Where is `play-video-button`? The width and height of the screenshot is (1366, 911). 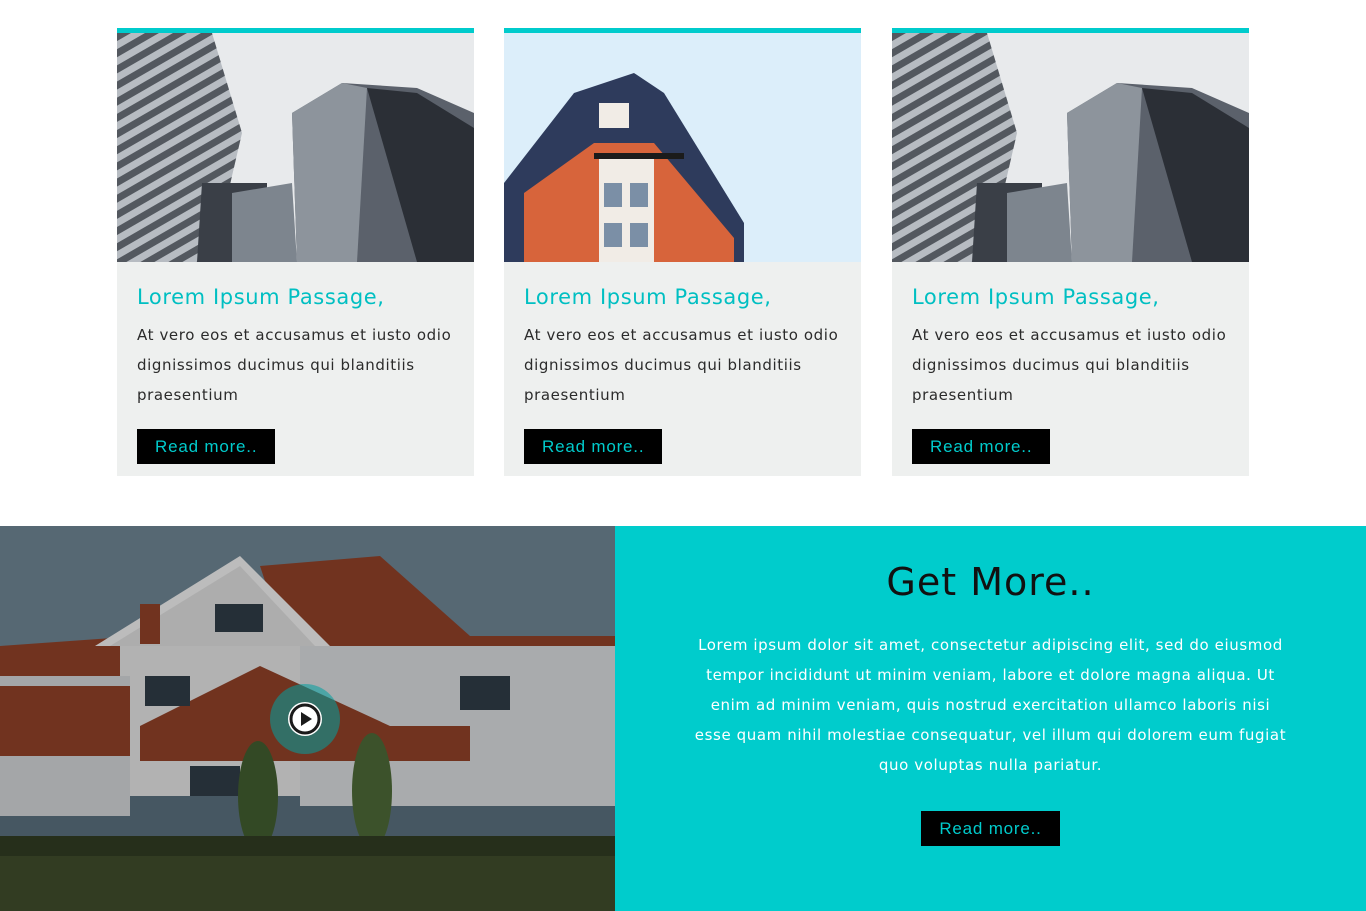 play-video-button is located at coordinates (305, 719).